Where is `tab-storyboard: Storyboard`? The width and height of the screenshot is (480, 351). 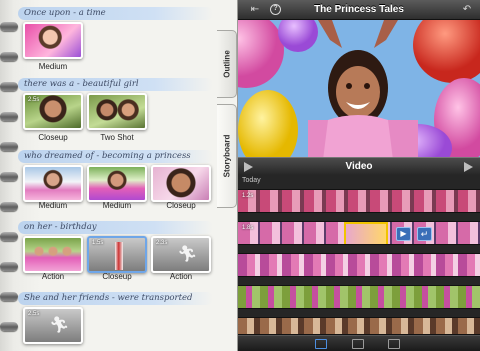
tab-storyboard: Storyboard is located at coordinates (227, 156).